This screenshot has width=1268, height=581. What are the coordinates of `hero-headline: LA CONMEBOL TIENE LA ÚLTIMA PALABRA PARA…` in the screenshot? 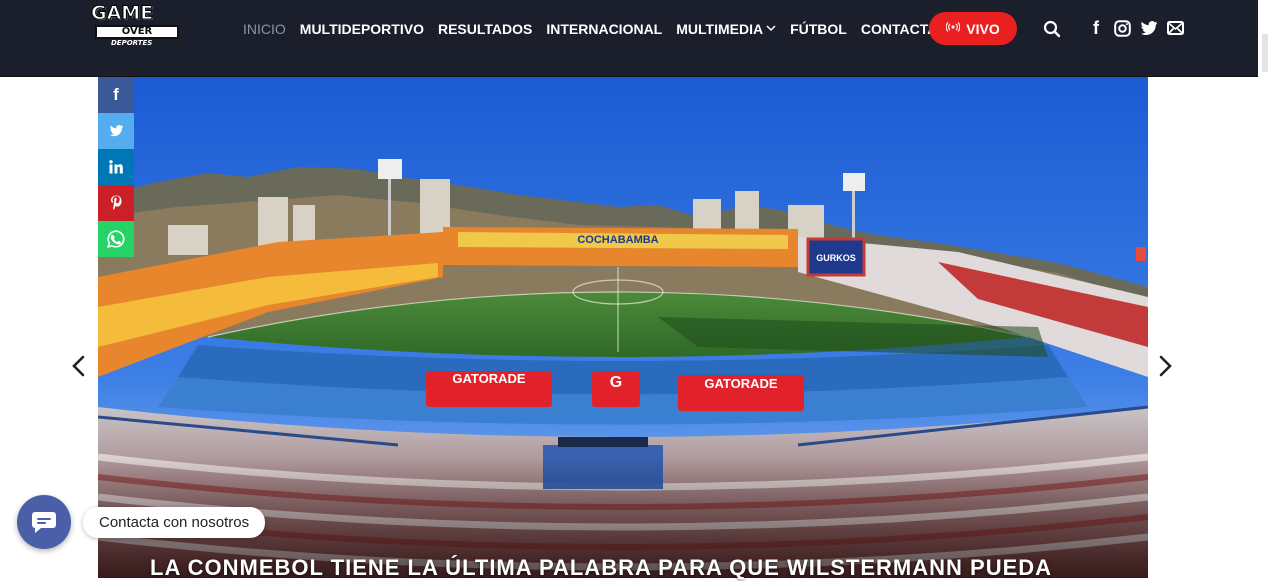 It's located at (601, 568).